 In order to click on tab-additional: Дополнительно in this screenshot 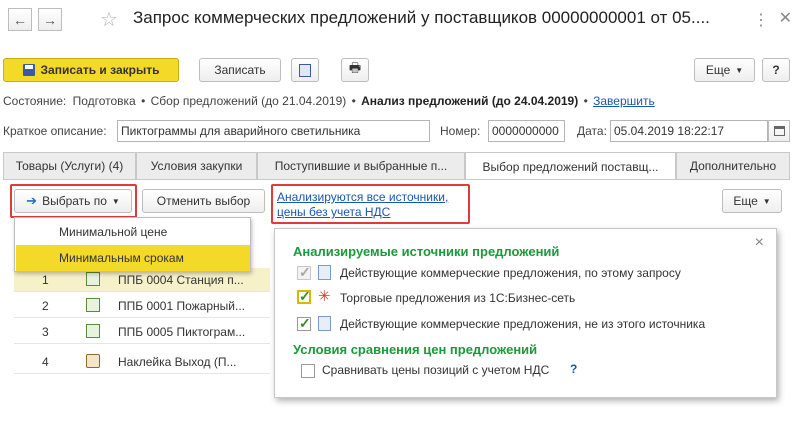, I will do `click(733, 165)`.